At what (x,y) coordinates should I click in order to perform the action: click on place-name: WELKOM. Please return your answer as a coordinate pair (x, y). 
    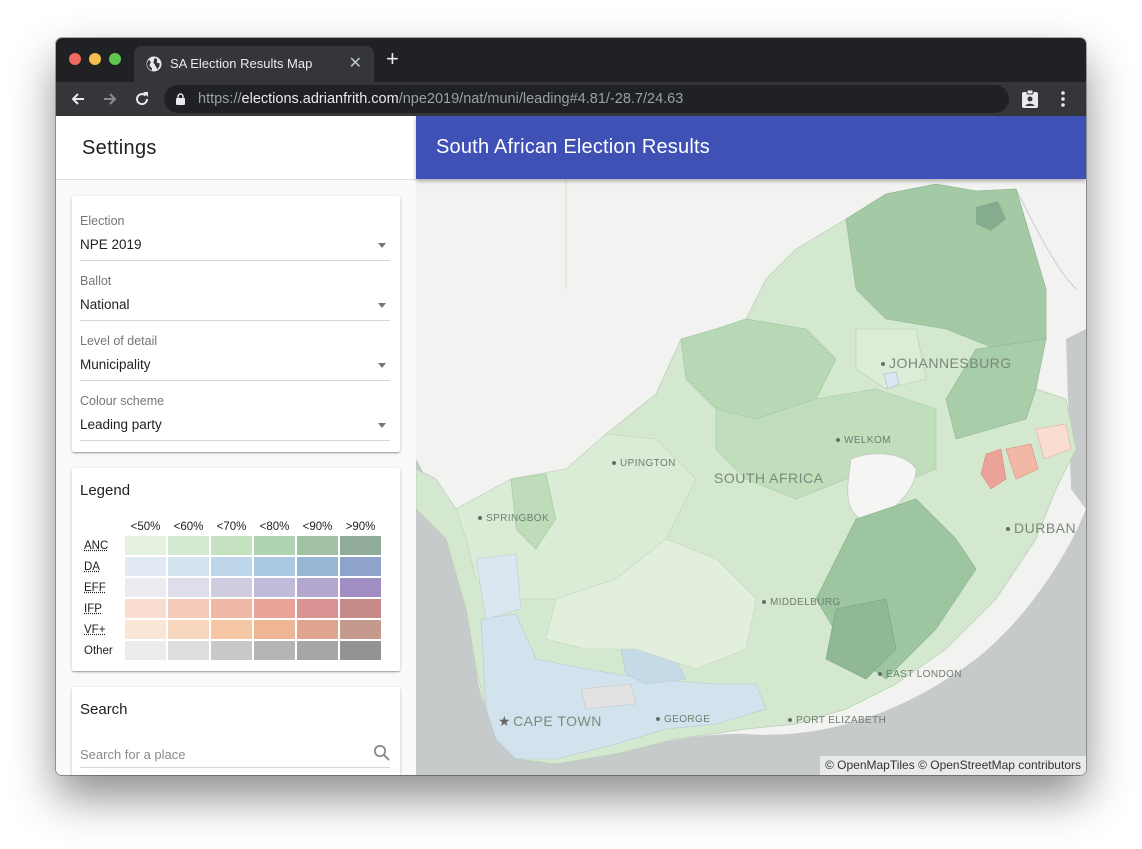
    Looking at the image, I should click on (867, 440).